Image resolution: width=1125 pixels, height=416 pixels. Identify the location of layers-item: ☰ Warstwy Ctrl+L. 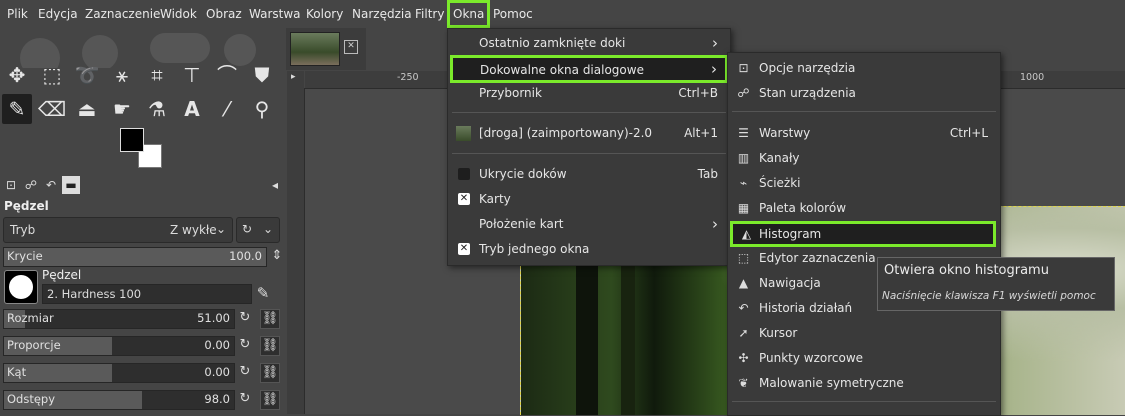
(864, 133).